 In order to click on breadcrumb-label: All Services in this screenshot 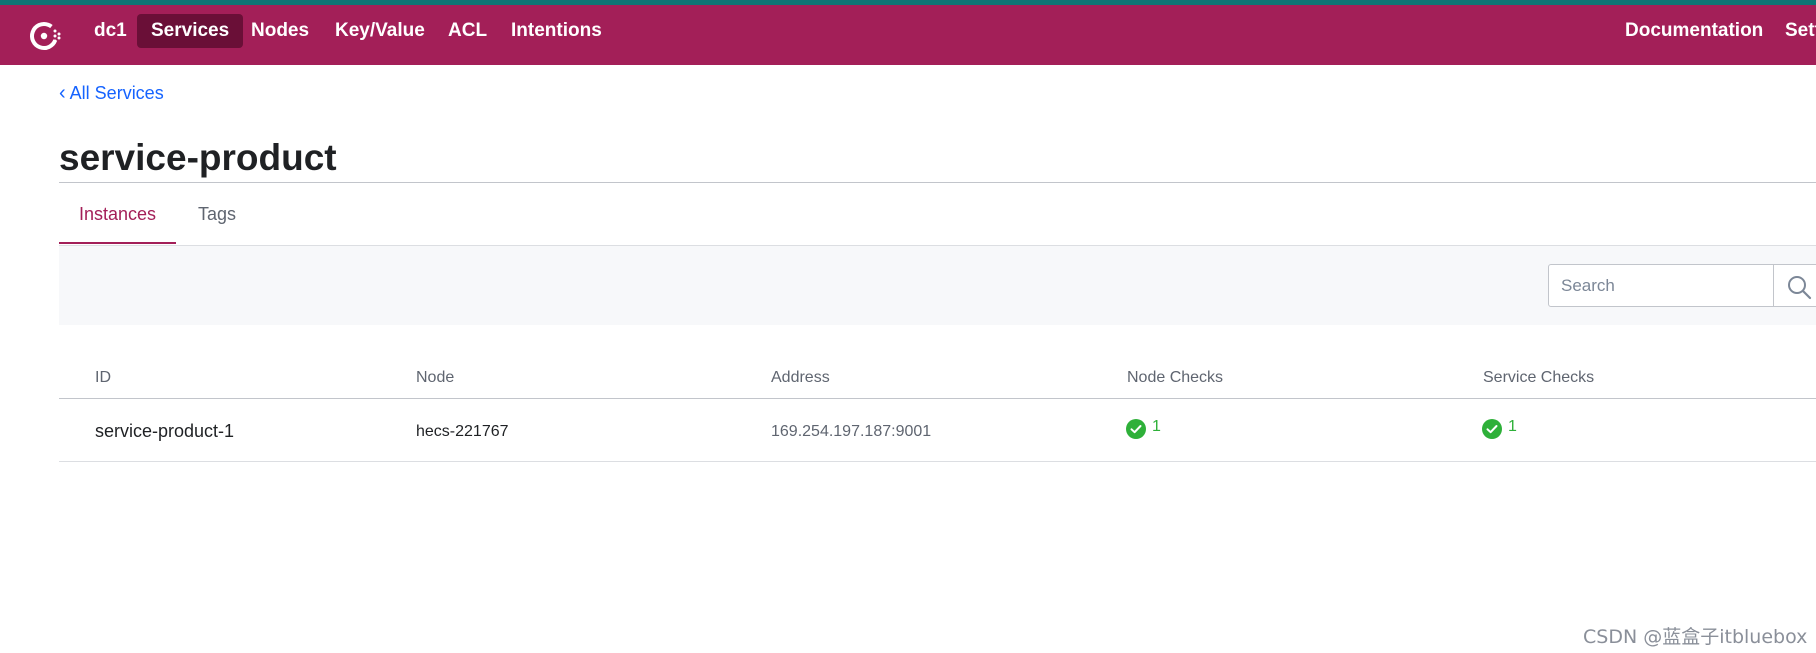, I will do `click(116, 93)`.